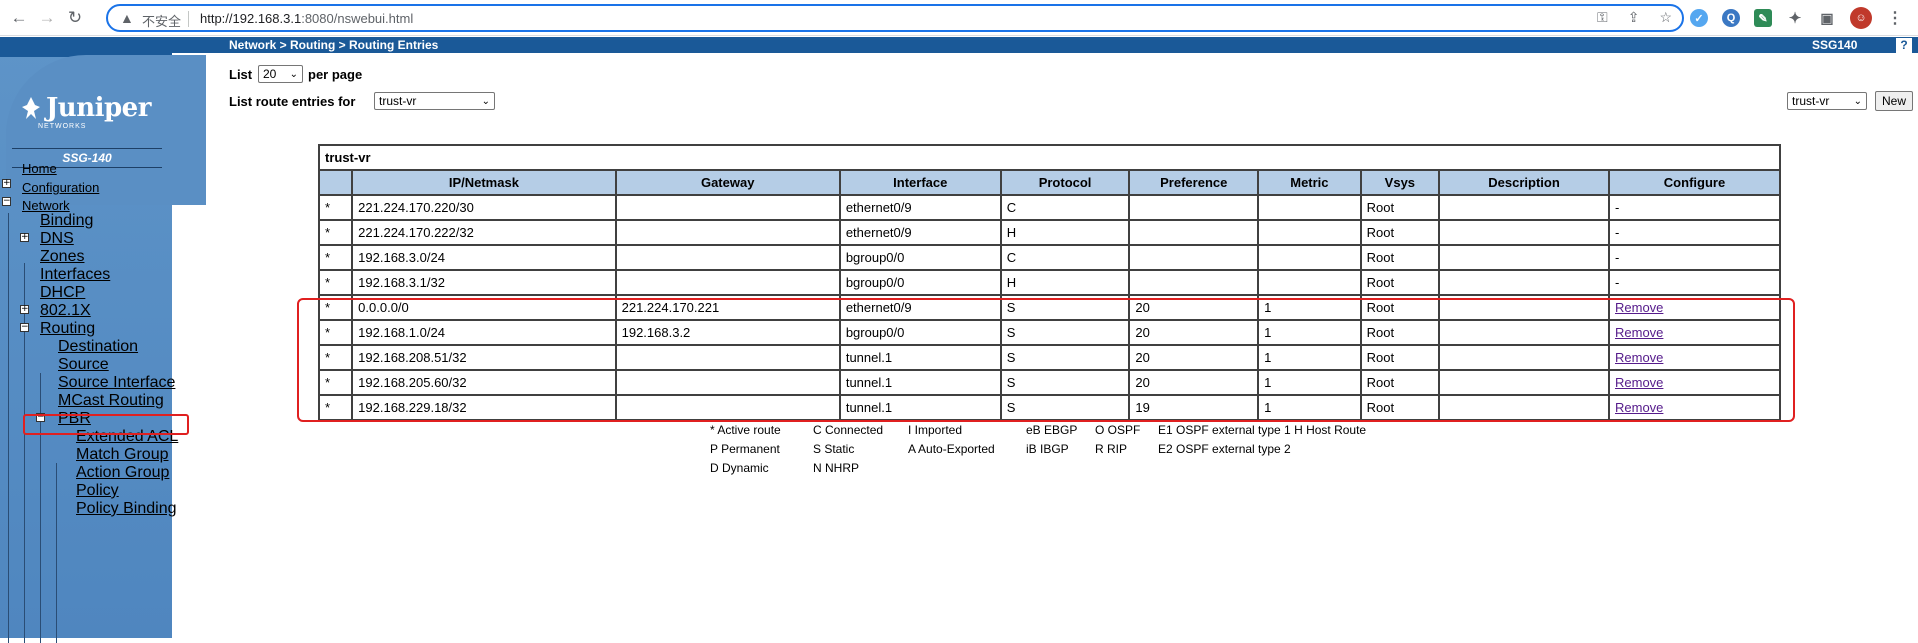  What do you see at coordinates (335, 182) in the screenshot?
I see `column-header` at bounding box center [335, 182].